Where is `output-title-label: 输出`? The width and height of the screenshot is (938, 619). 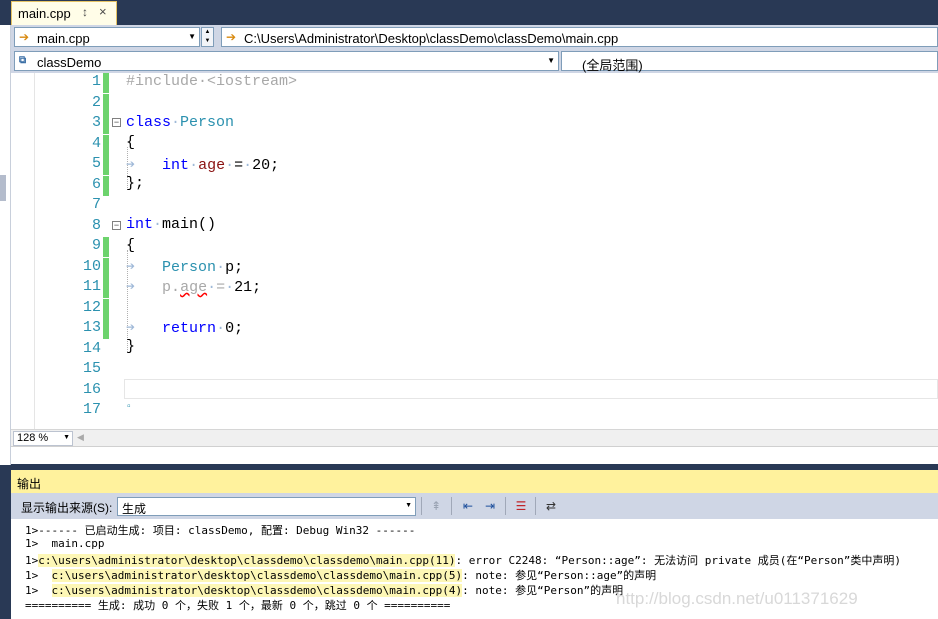
output-title-label: 输出 is located at coordinates (29, 484).